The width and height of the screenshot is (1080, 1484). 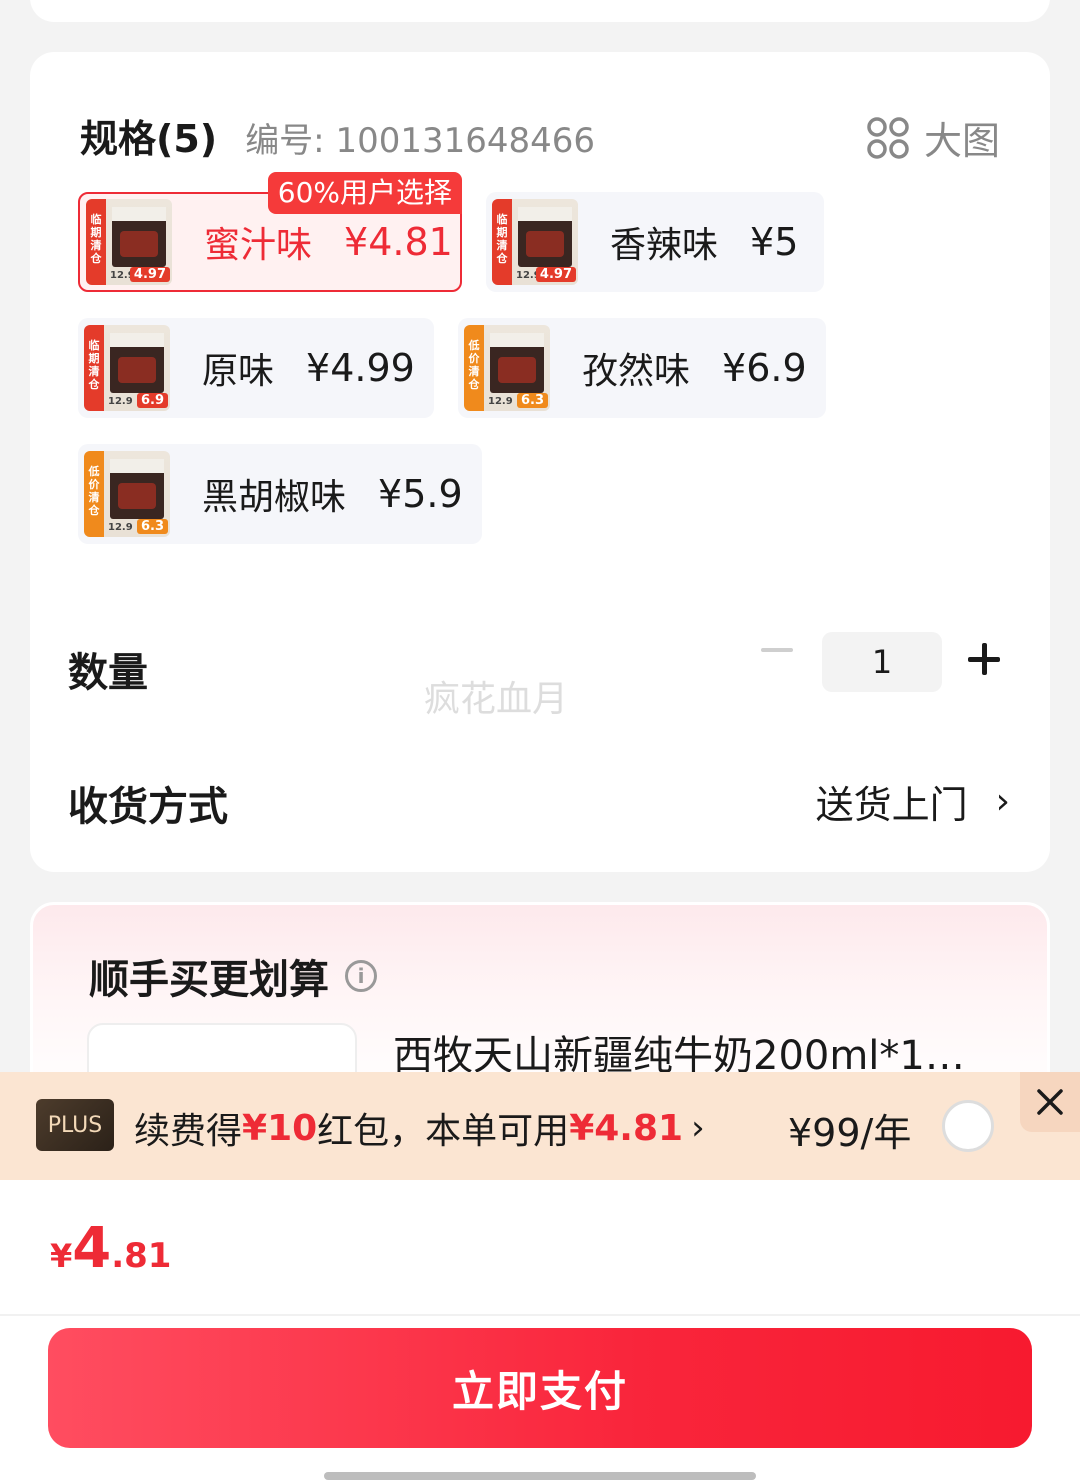 I want to click on shipping-method-selector: 送货上门 ›, so click(x=913, y=801).